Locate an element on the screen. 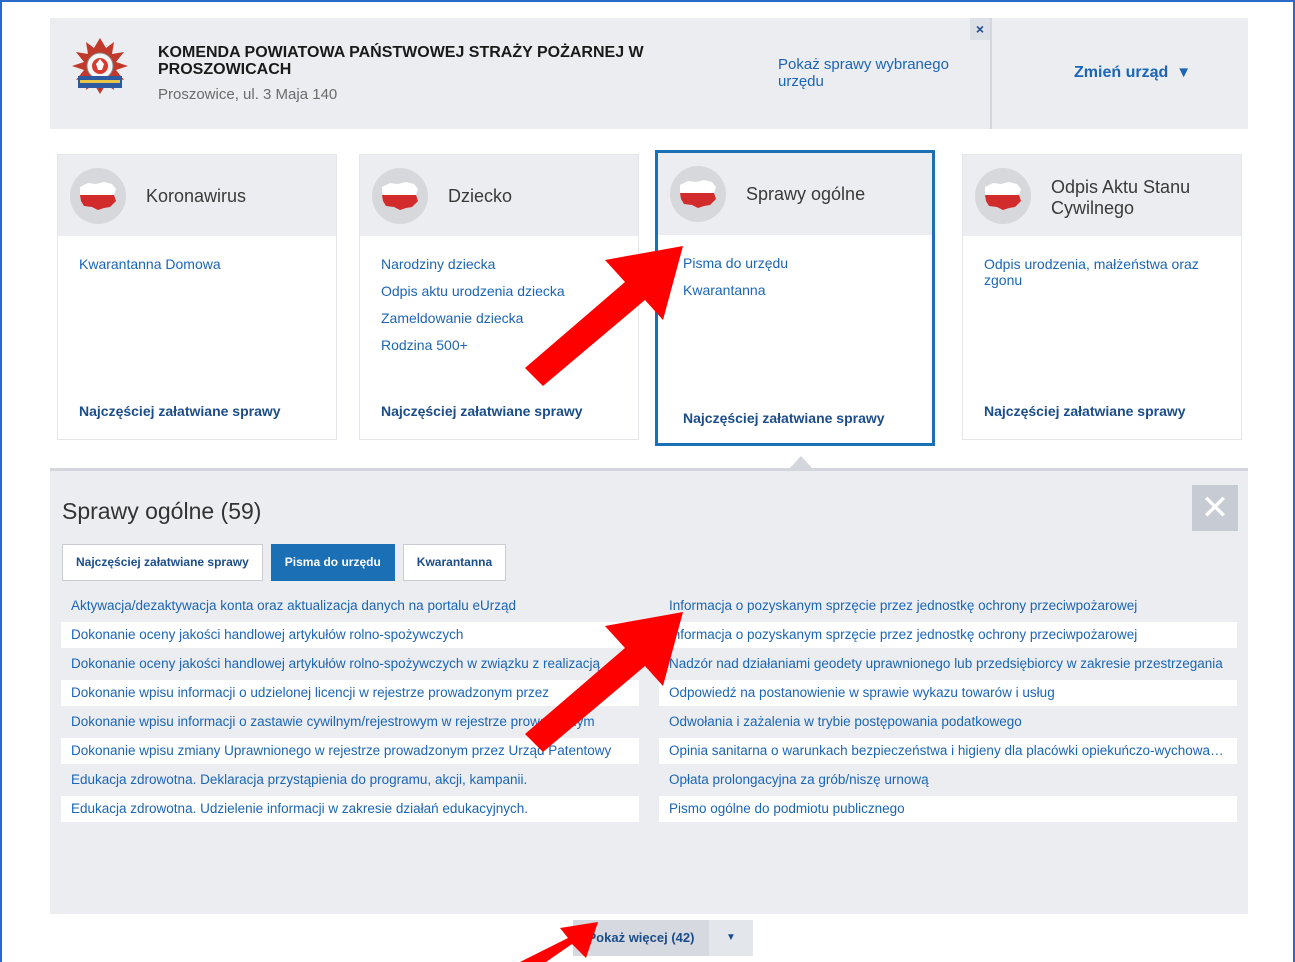 This screenshot has height=962, width=1295. card-link: Pisma do urzędu is located at coordinates (803, 263).